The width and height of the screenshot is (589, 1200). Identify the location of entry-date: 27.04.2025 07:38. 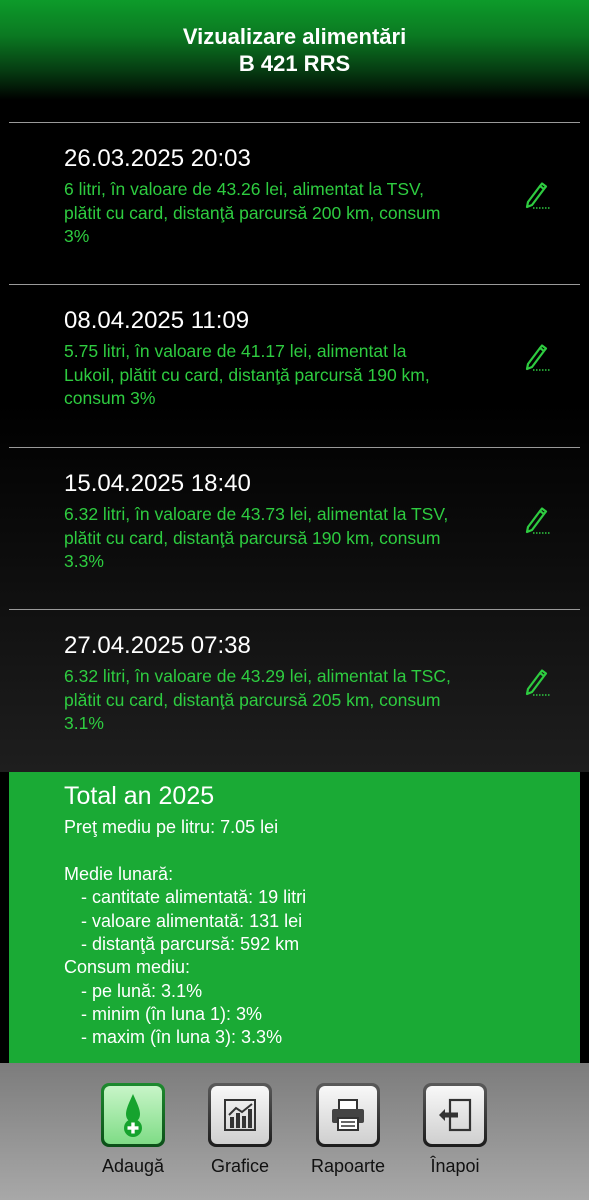
(157, 645).